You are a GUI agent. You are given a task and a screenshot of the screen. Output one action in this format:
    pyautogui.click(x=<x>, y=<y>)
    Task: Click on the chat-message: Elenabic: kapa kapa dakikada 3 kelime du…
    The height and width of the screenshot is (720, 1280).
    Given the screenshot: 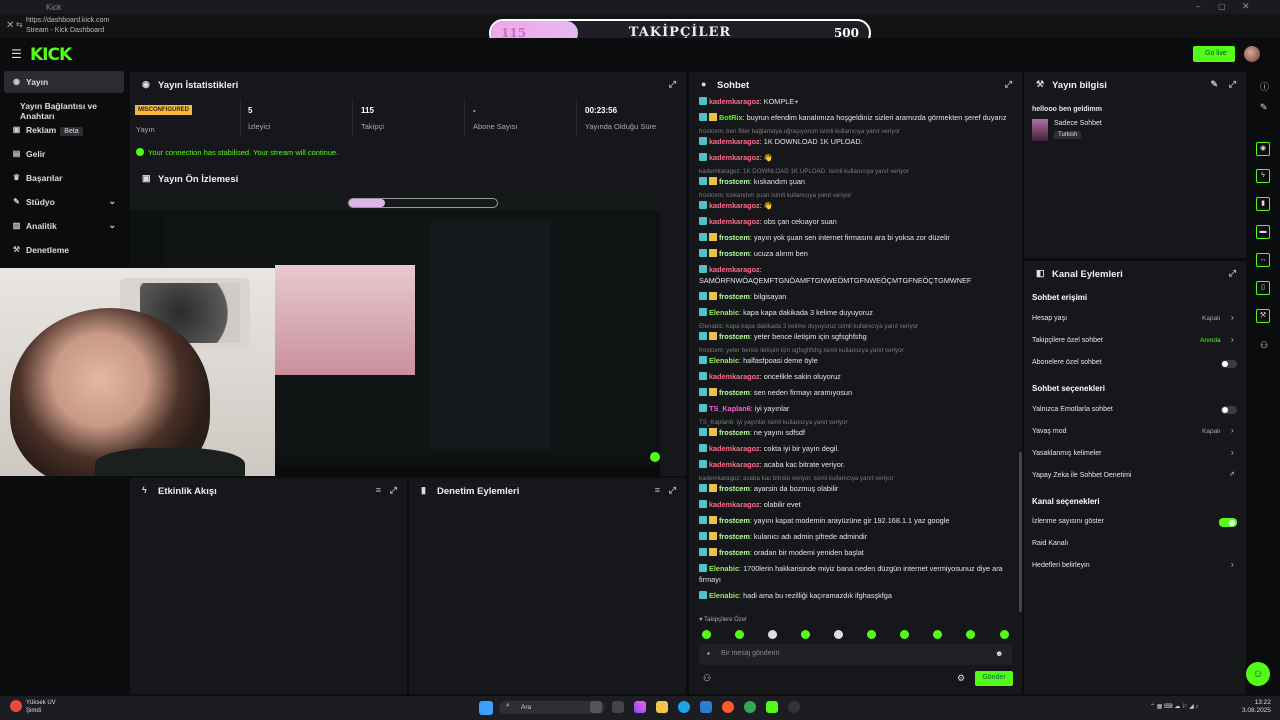 What is the action you would take?
    pyautogui.click(x=854, y=312)
    